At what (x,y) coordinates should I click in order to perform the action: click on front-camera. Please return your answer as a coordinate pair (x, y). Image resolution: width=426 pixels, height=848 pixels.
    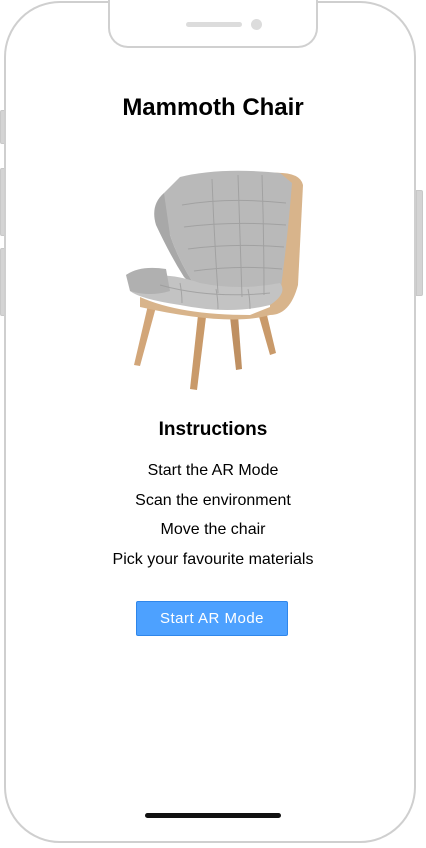
    Looking at the image, I should click on (256, 24).